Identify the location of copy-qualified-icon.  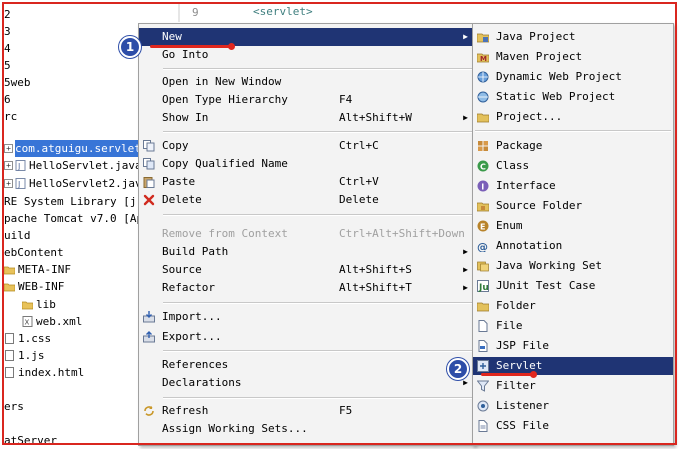
(149, 164).